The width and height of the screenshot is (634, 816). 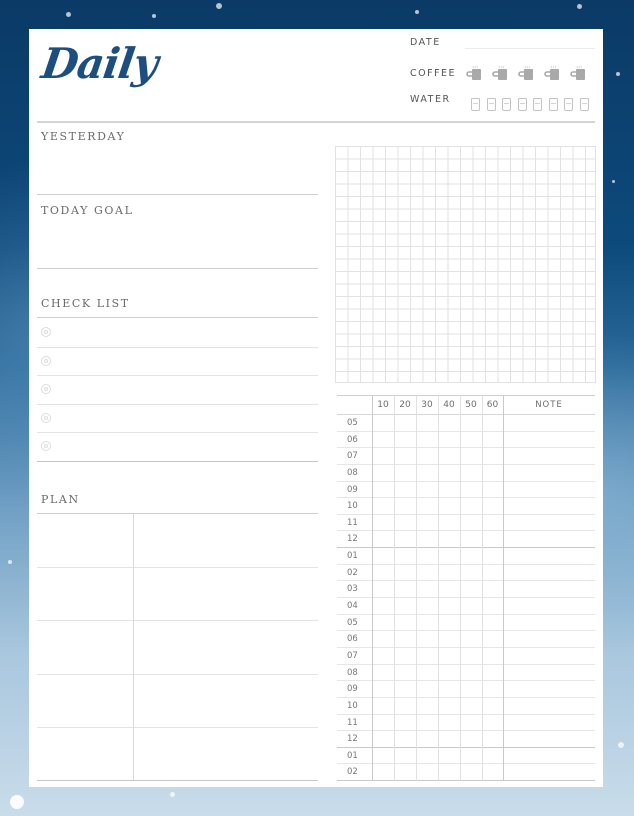 I want to click on time-table-row: 01, so click(x=466, y=556).